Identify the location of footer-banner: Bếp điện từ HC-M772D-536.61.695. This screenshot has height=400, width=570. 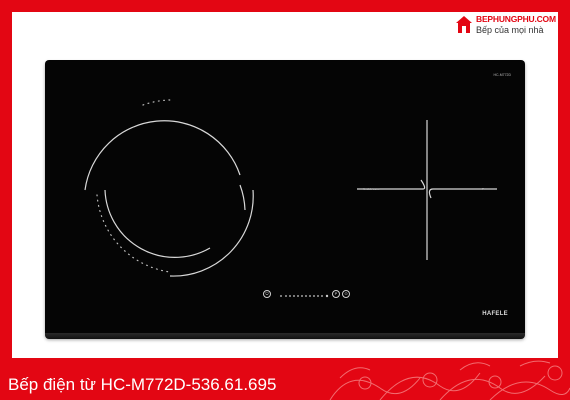
(285, 379).